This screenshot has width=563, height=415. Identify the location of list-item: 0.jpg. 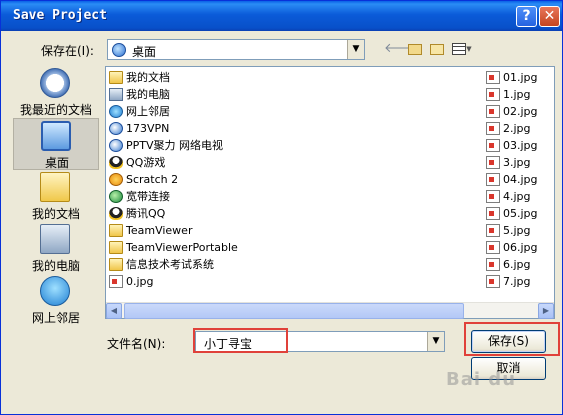
(209, 281).